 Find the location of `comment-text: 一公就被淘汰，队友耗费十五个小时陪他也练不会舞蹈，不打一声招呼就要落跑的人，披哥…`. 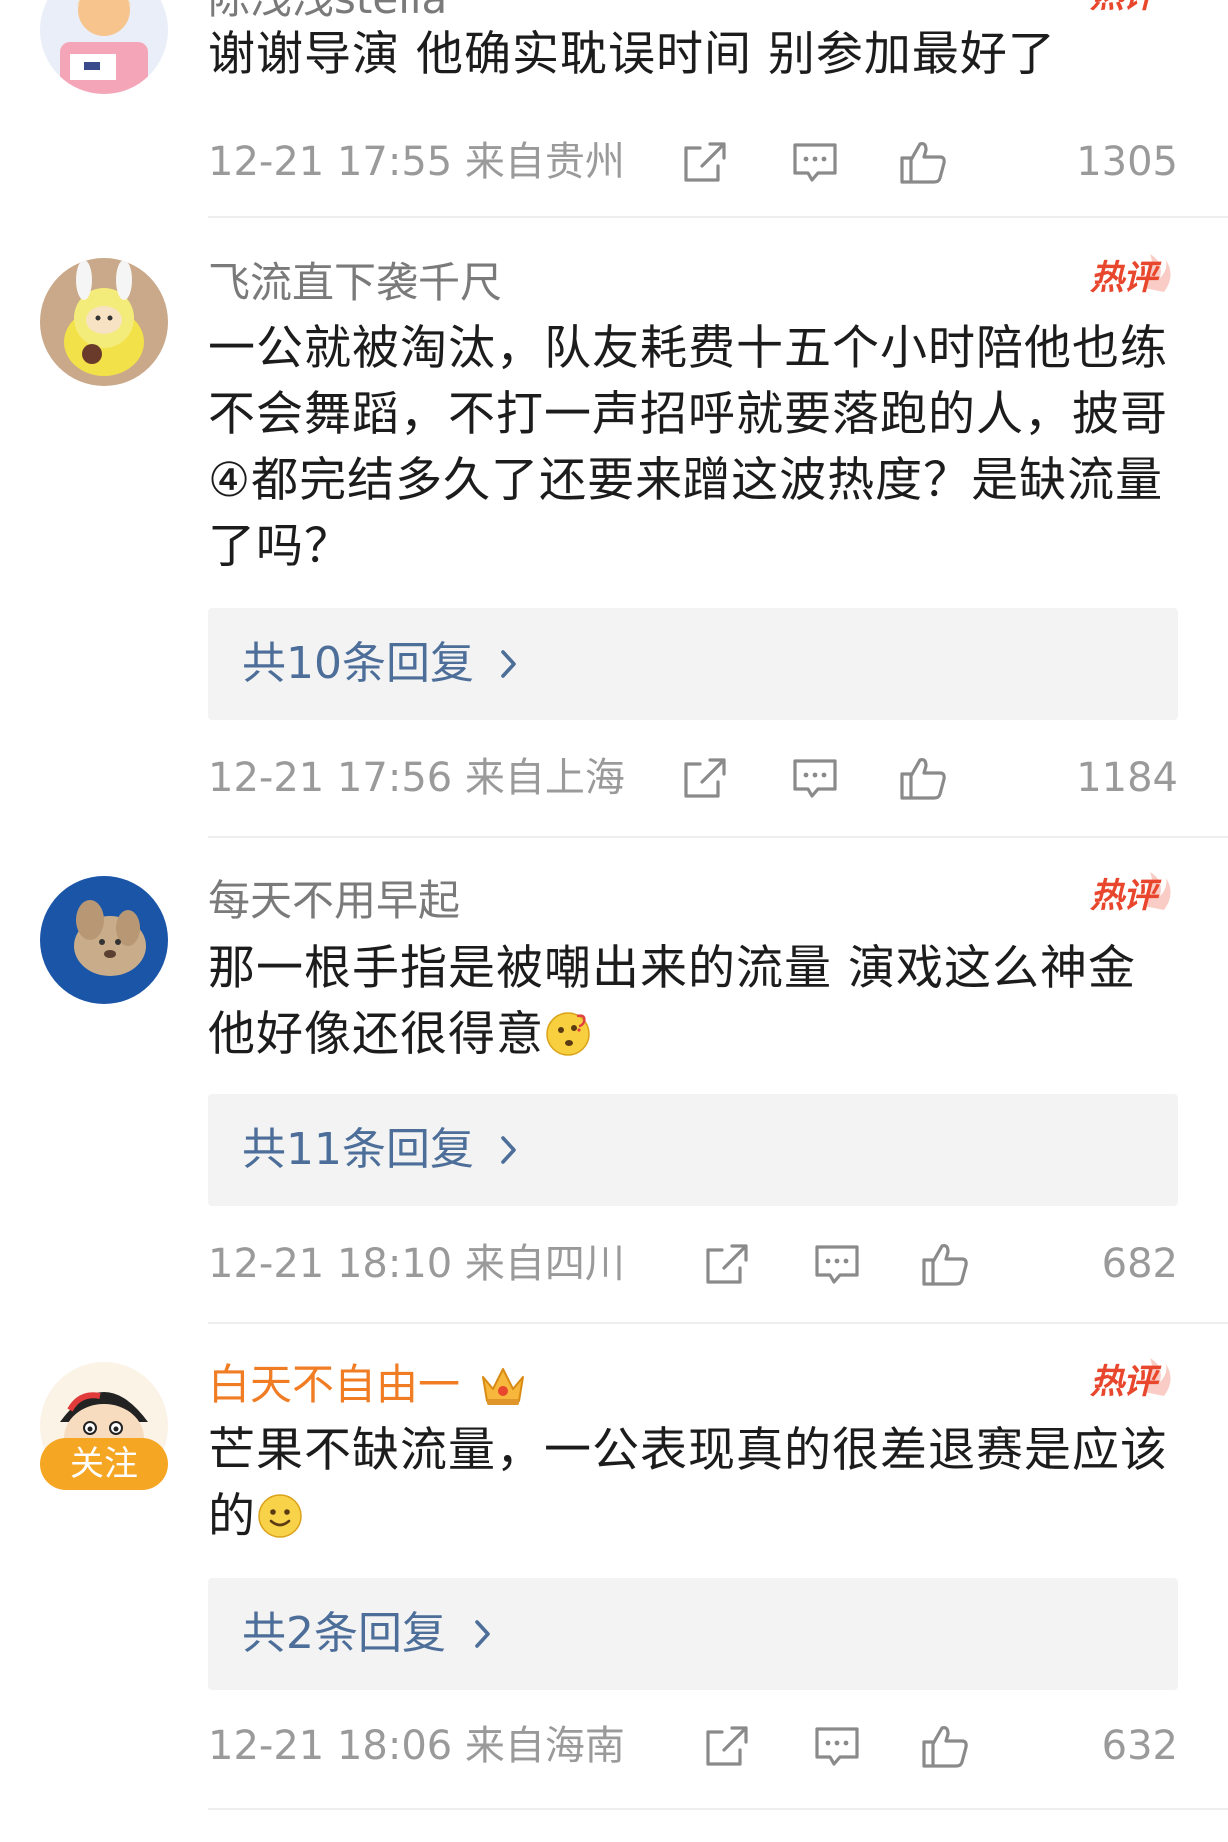

comment-text: 一公就被淘汰，队友耗费十五个小时陪他也练不会舞蹈，不打一声招呼就要落跑的人，披哥… is located at coordinates (688, 447).